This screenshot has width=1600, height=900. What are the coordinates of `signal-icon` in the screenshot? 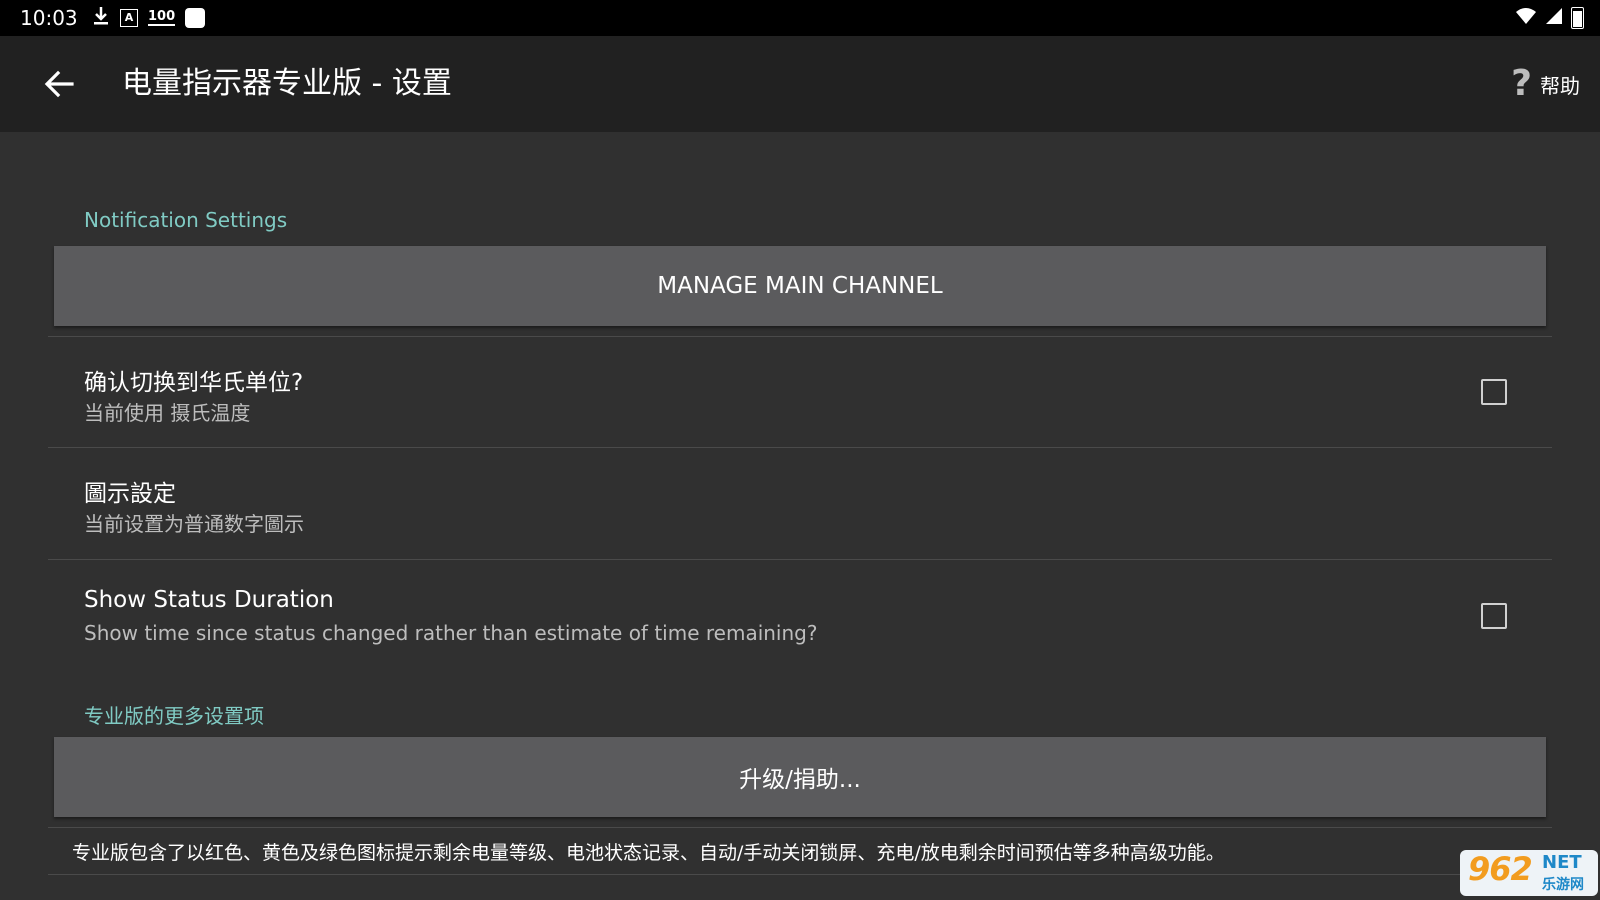 It's located at (1554, 18).